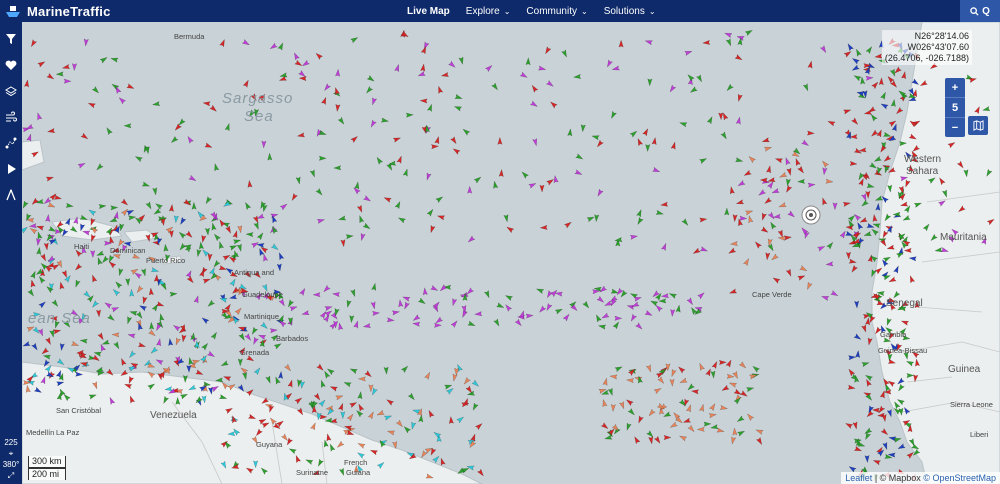 The image size is (1000, 484). What do you see at coordinates (11, 39) in the screenshot?
I see `filter-button` at bounding box center [11, 39].